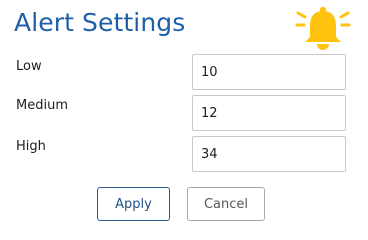 This screenshot has height=240, width=368. I want to click on cancel-button: Cancel, so click(226, 204).